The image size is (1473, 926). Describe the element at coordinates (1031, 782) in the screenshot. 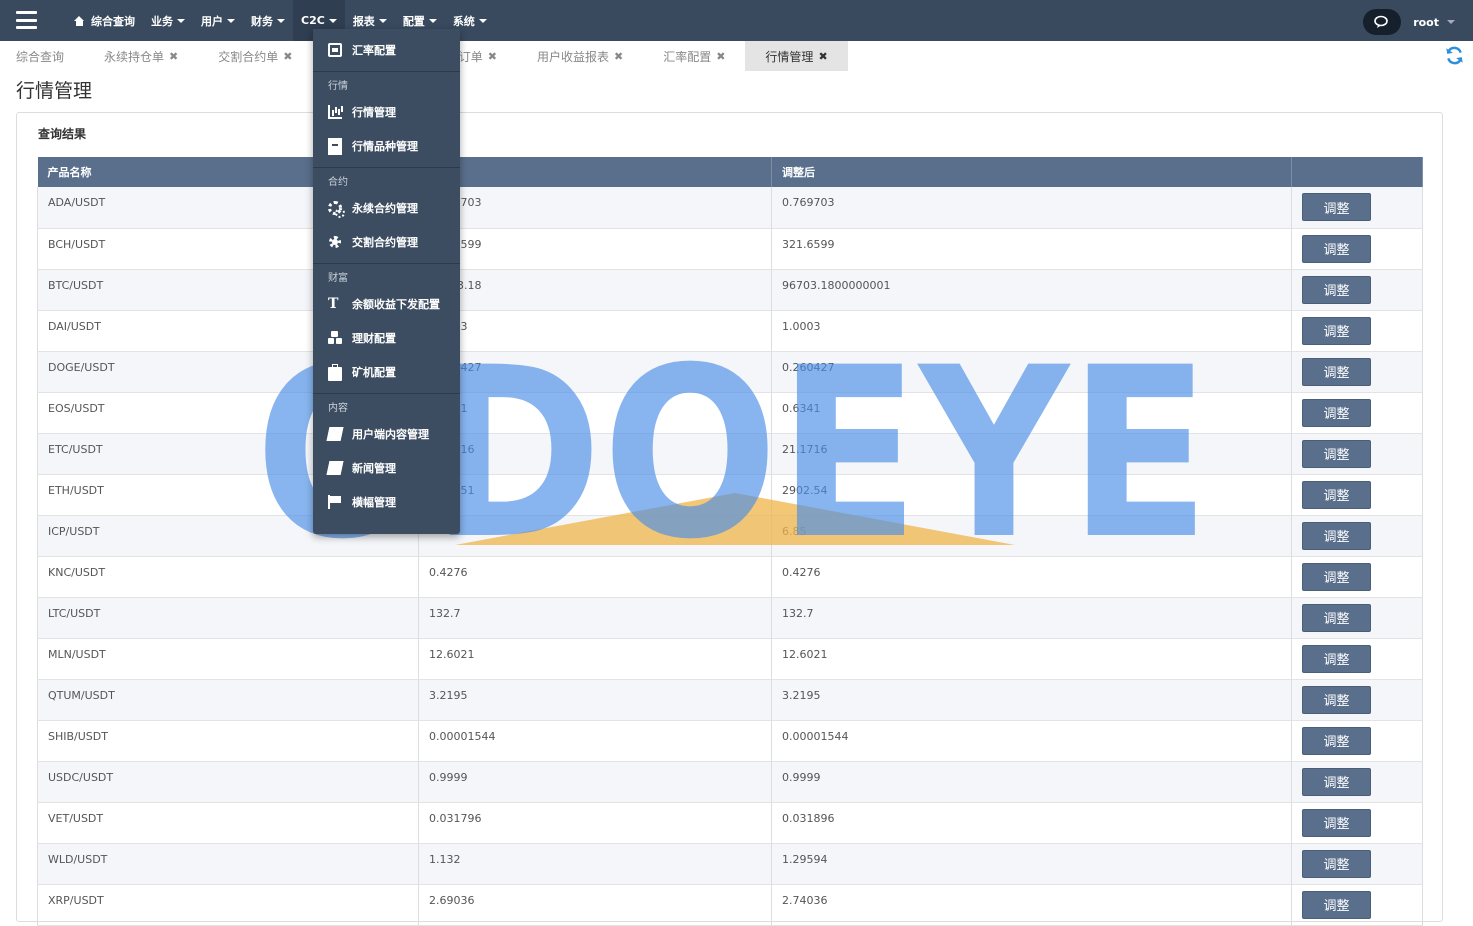

I see `cell-adjusted: 0.9999` at that location.